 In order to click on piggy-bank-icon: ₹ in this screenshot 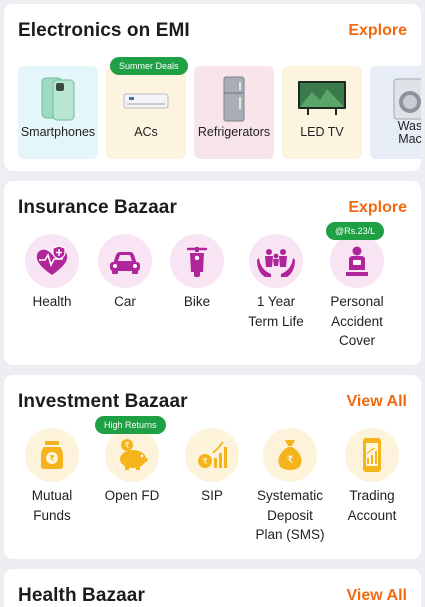, I will do `click(134, 454)`.